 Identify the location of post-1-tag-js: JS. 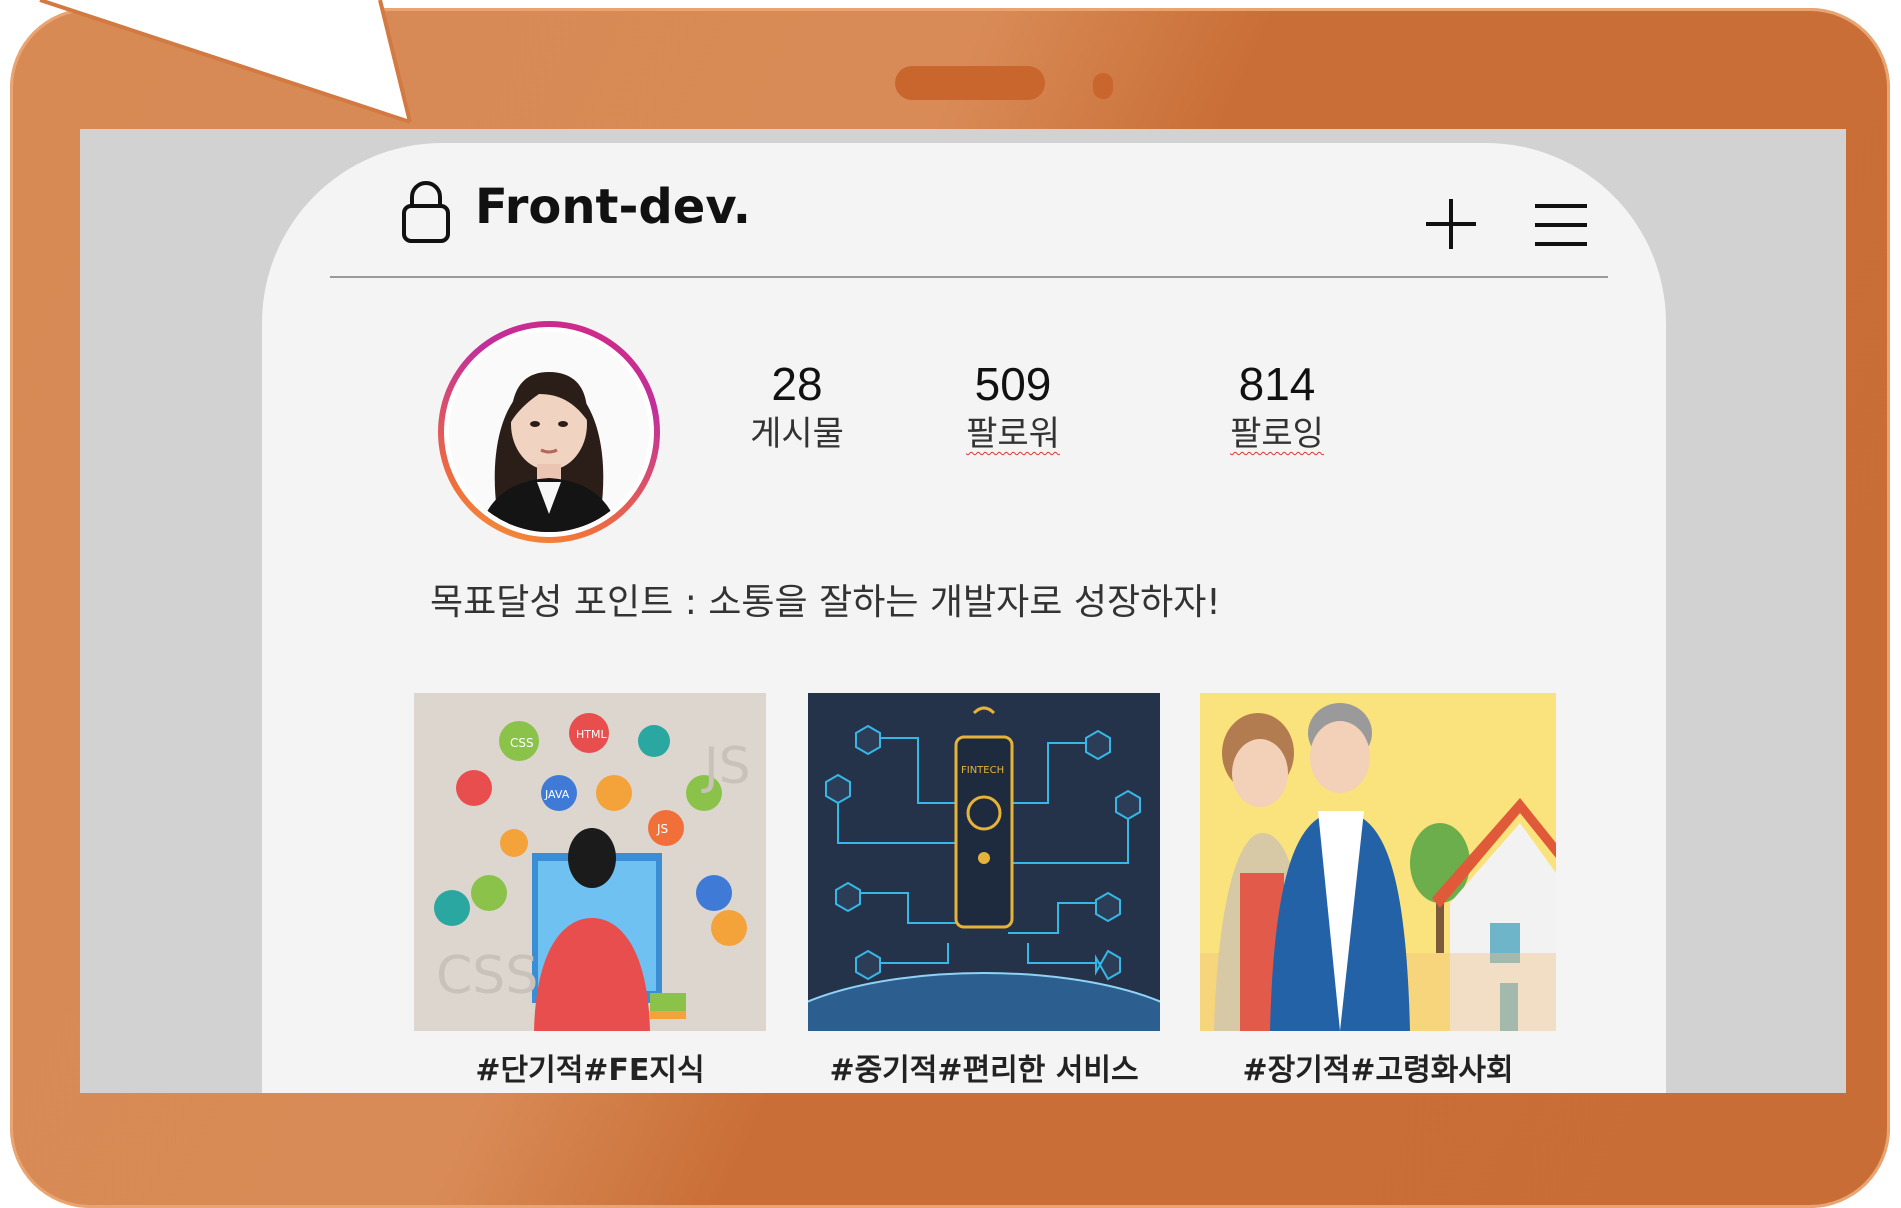
(662, 829).